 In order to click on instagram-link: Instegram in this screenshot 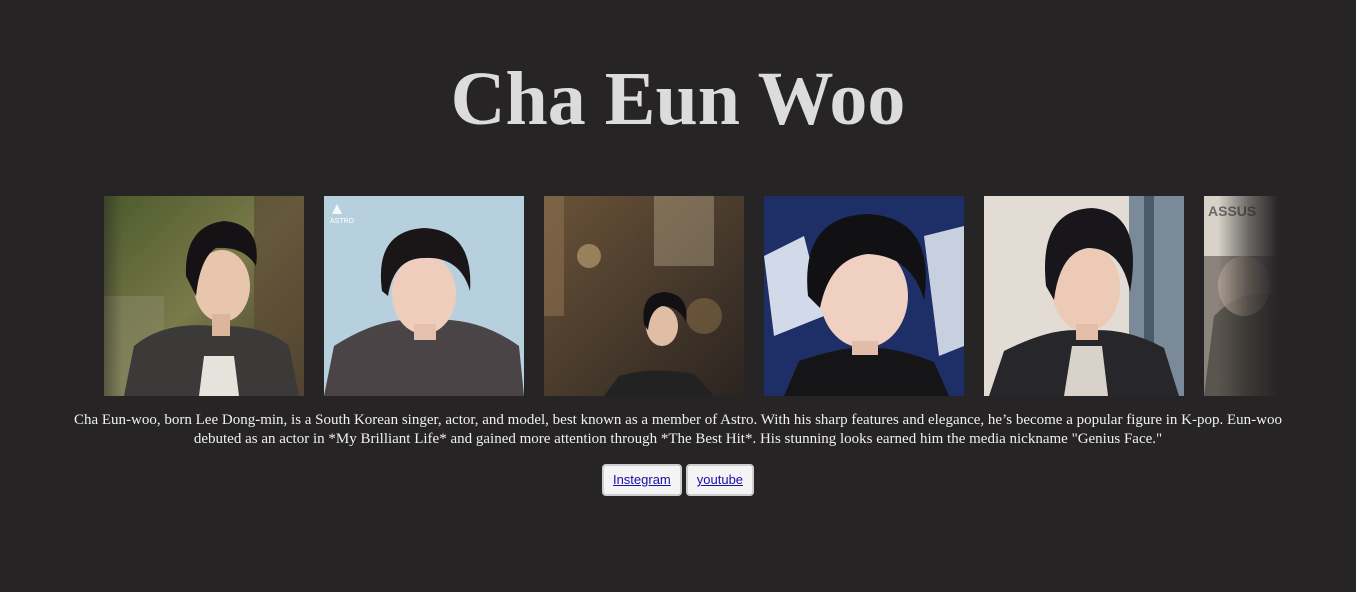, I will do `click(641, 480)`.